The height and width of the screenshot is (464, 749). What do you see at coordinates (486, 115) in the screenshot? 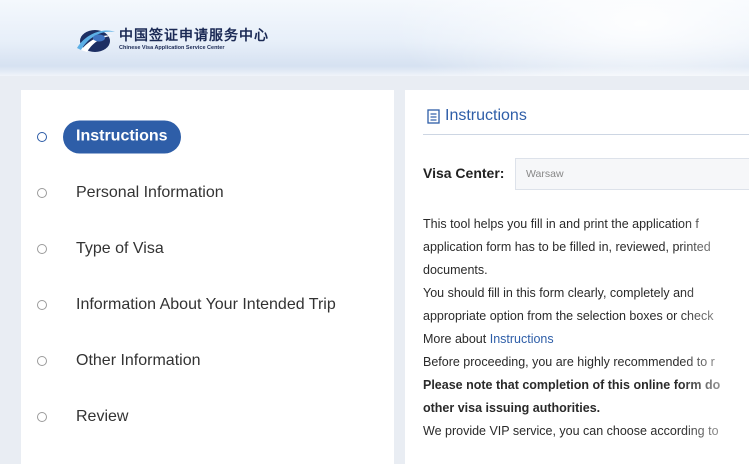
I see `instructions-title: Instructions` at bounding box center [486, 115].